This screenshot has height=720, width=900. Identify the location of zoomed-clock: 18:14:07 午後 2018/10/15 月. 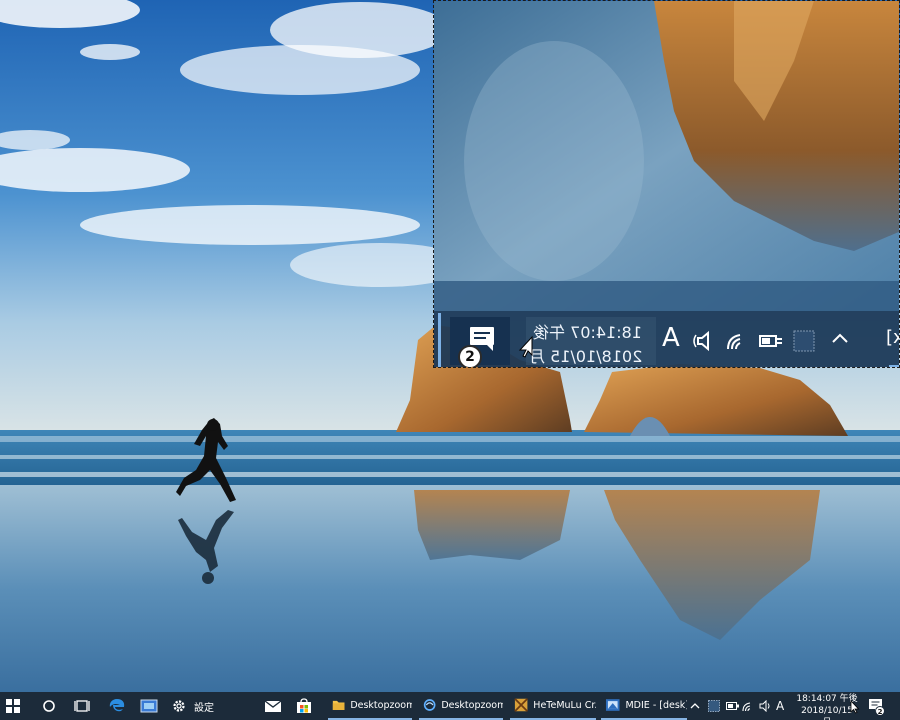
(591, 341).